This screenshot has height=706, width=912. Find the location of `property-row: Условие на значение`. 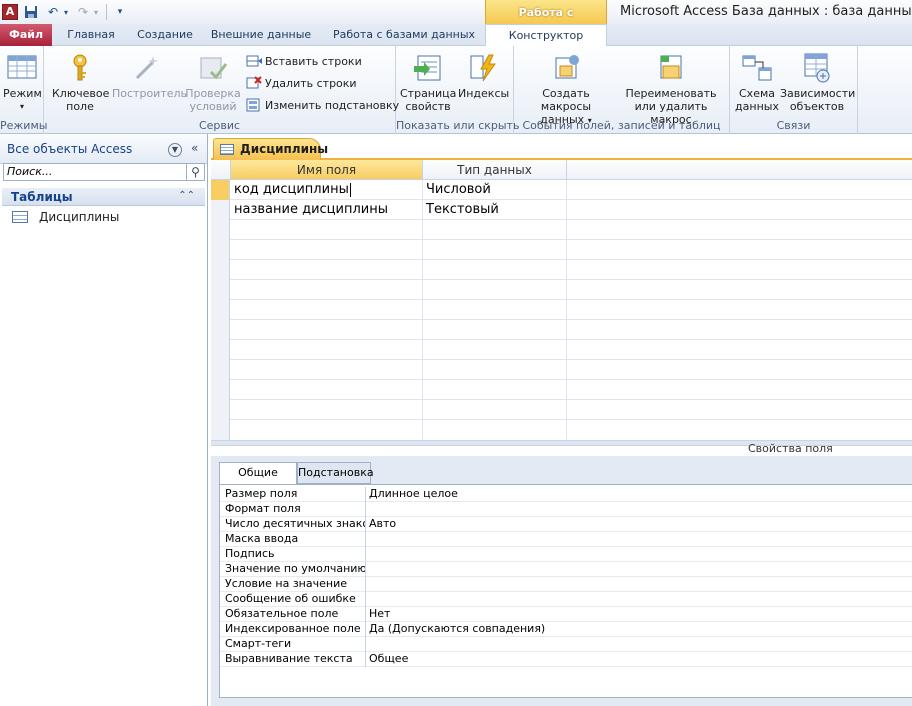

property-row: Условие на значение is located at coordinates (566, 584).